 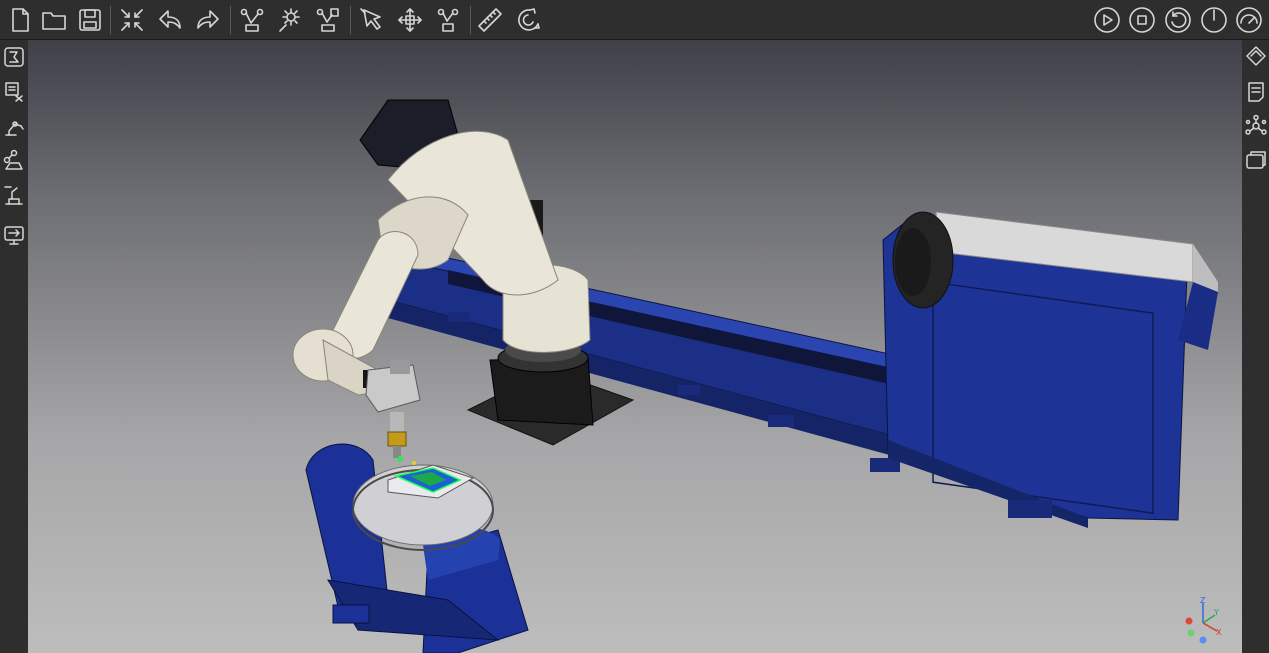 I want to click on network-icon, so click(x=14, y=160).